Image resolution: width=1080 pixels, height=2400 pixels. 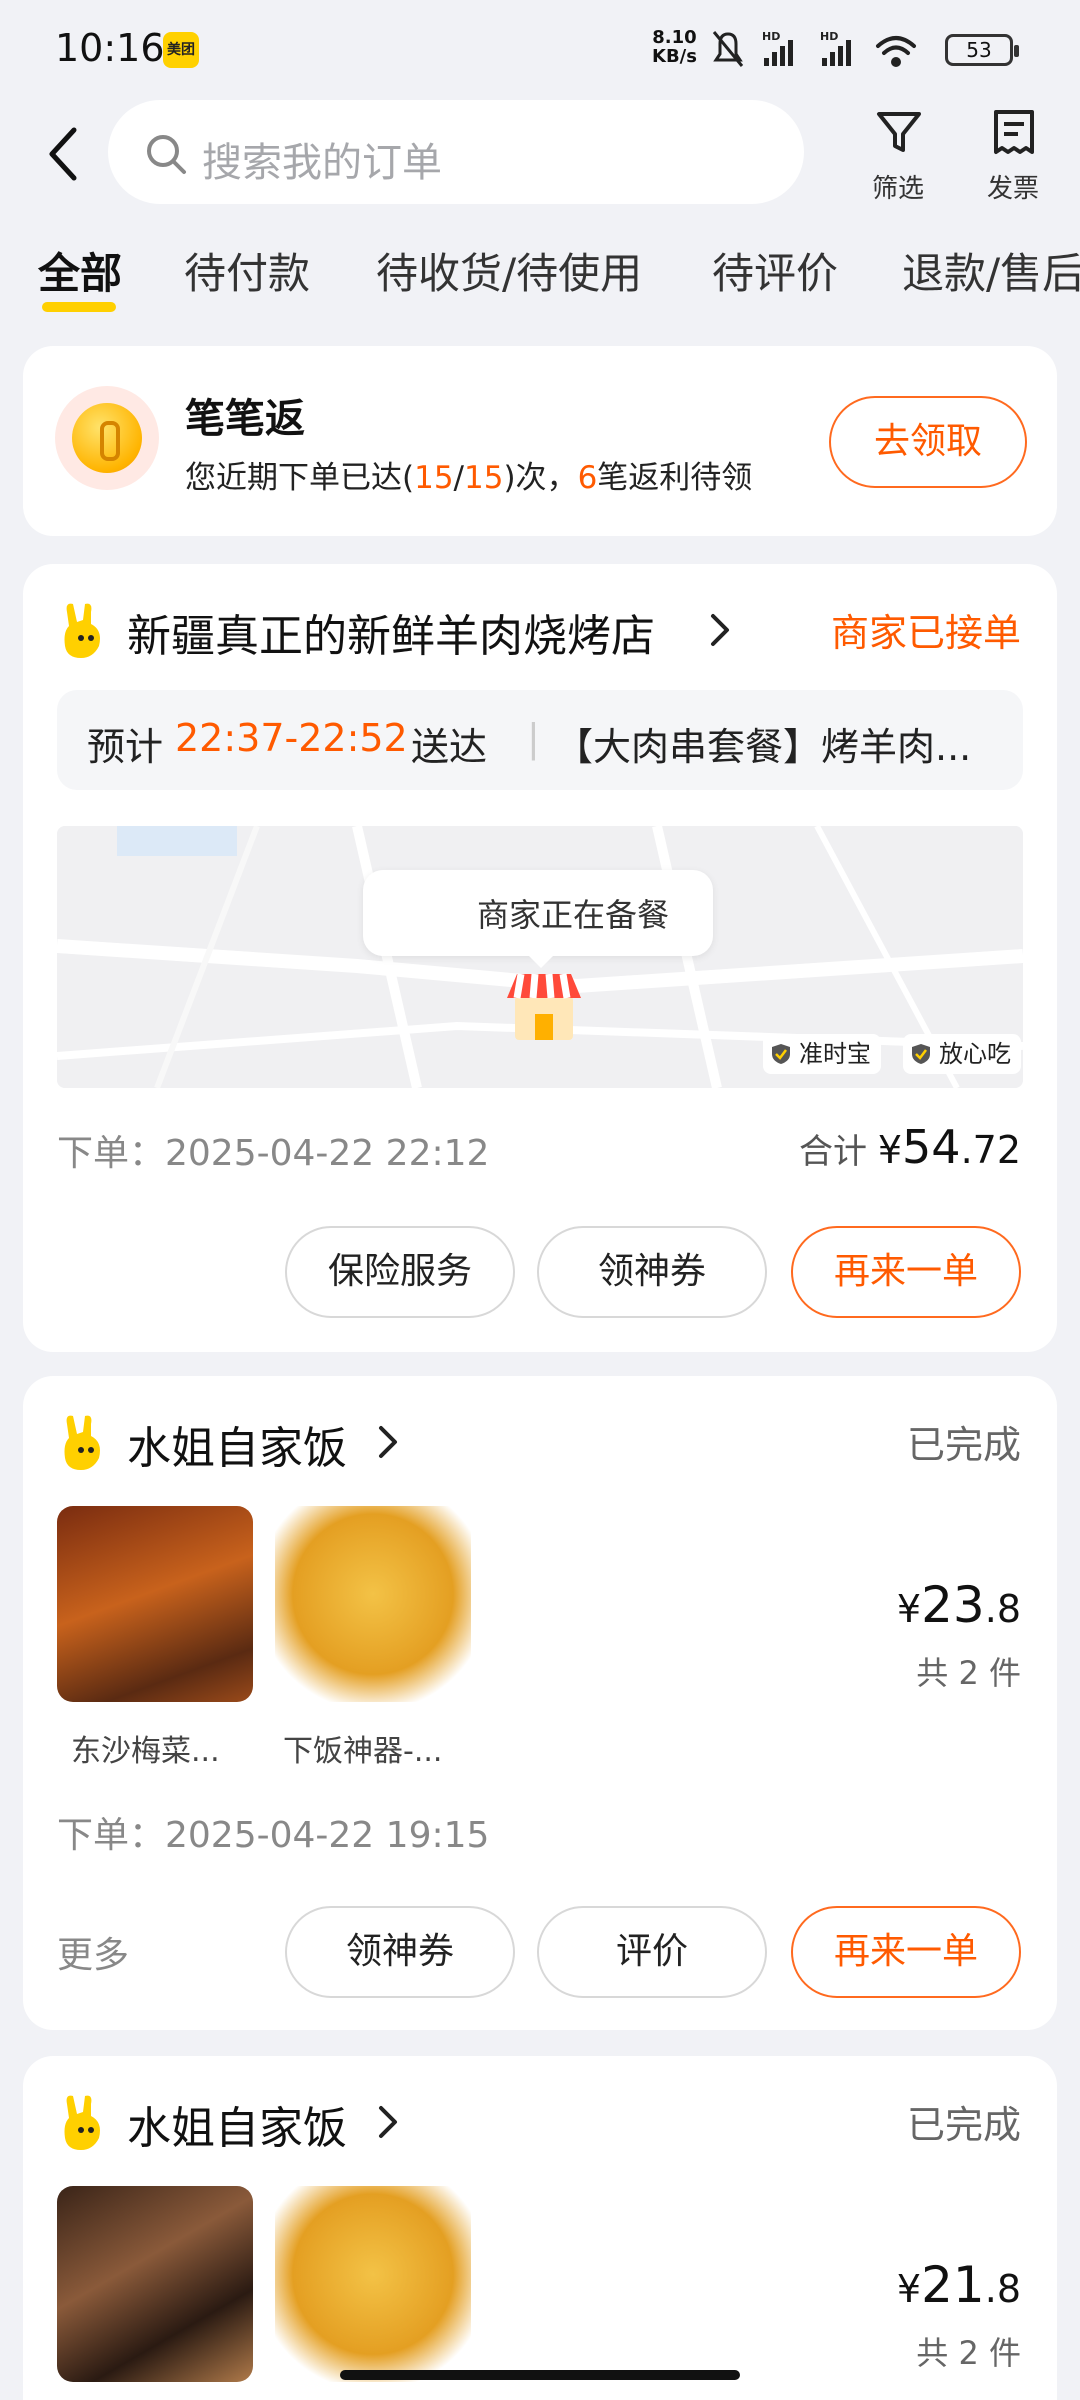 What do you see at coordinates (910, 1147) in the screenshot?
I see `order-total: 合计 ¥54.72` at bounding box center [910, 1147].